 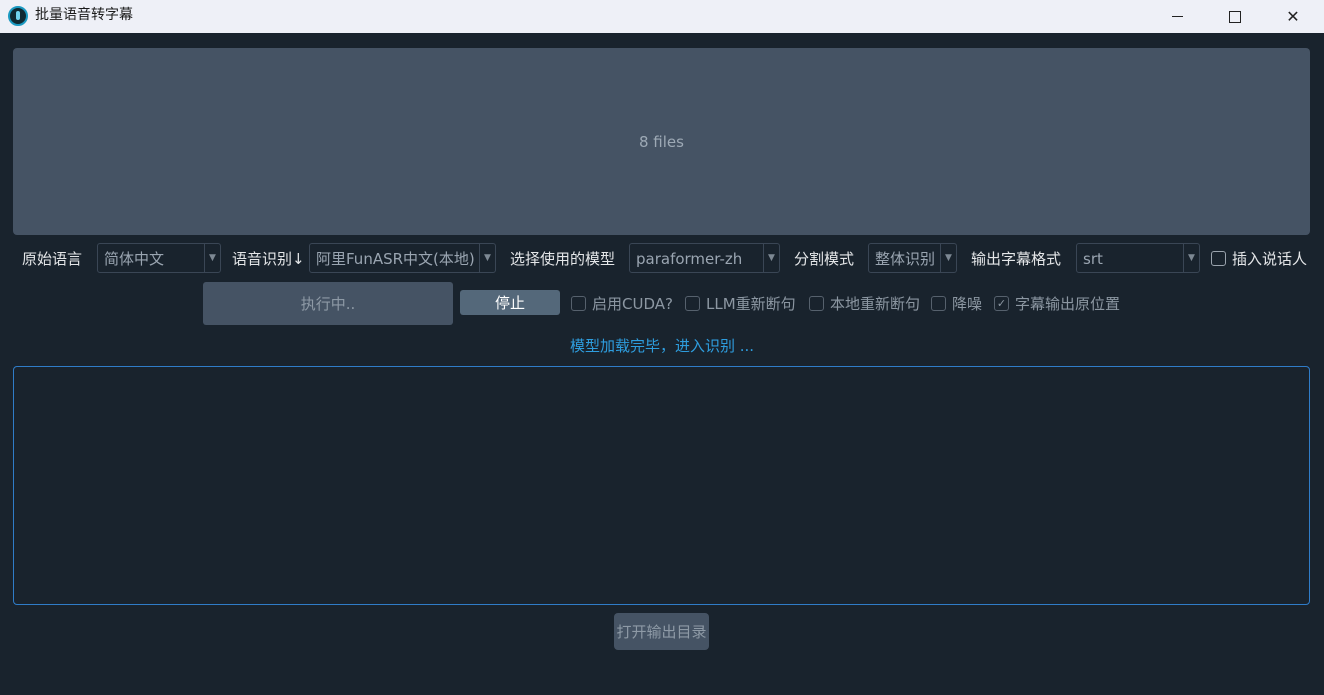 I want to click on insert-speaker-checkbox: 插入说话人, so click(x=1259, y=258).